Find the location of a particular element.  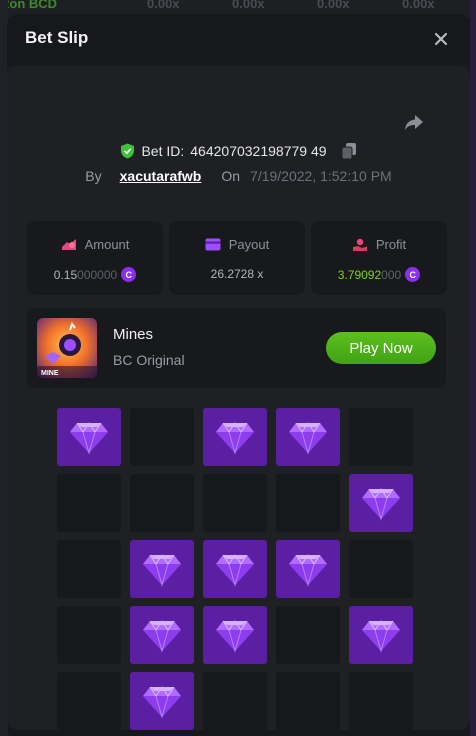

on-label: On is located at coordinates (231, 176).